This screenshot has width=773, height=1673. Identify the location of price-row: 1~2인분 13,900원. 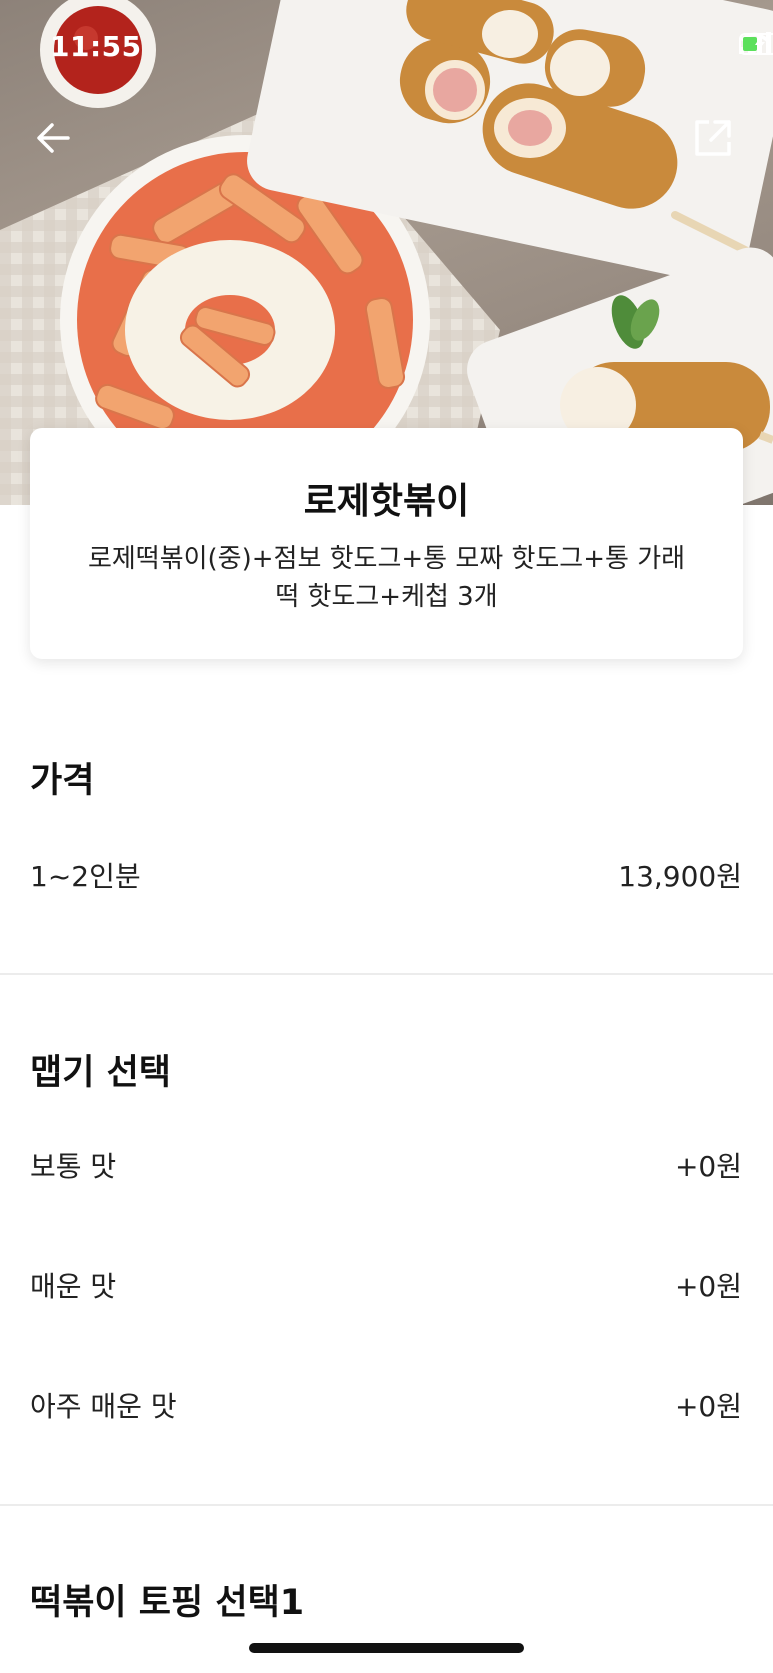
(386, 875).